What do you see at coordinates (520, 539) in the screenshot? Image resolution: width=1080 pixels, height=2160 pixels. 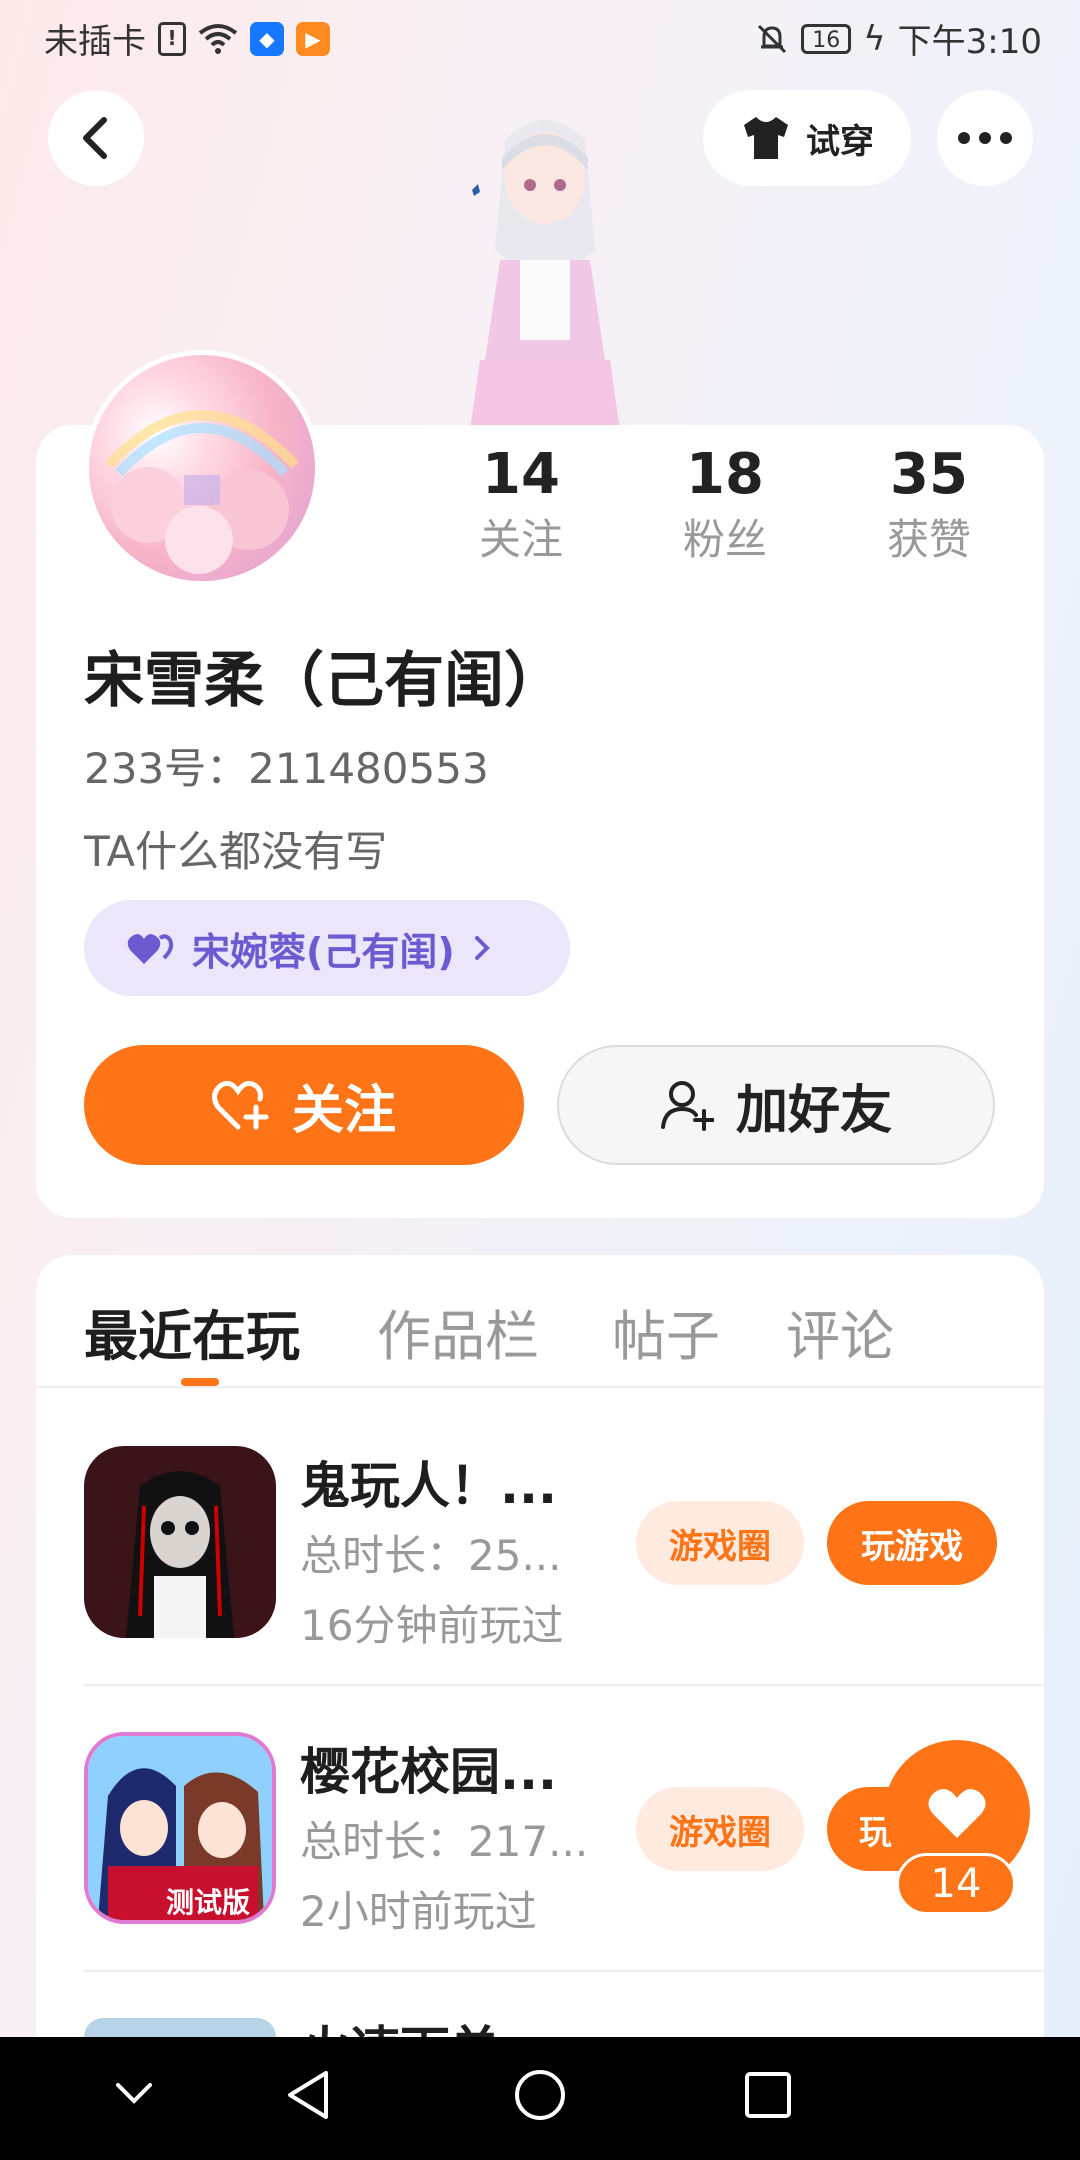 I see `stat-following-label: 关注` at bounding box center [520, 539].